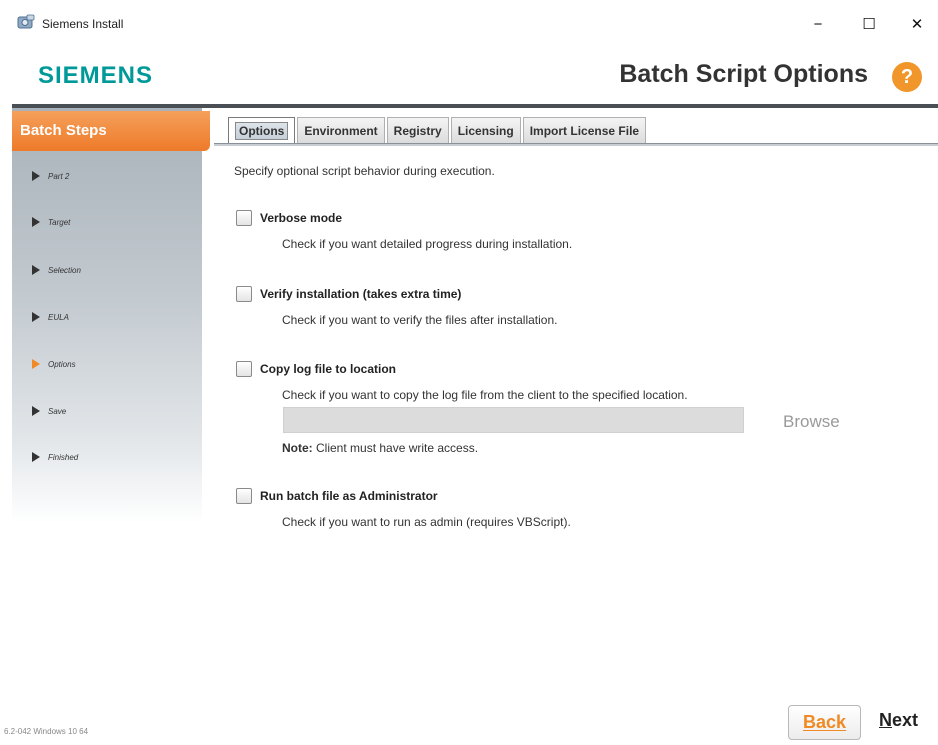  I want to click on tab-environment: Environment, so click(341, 130).